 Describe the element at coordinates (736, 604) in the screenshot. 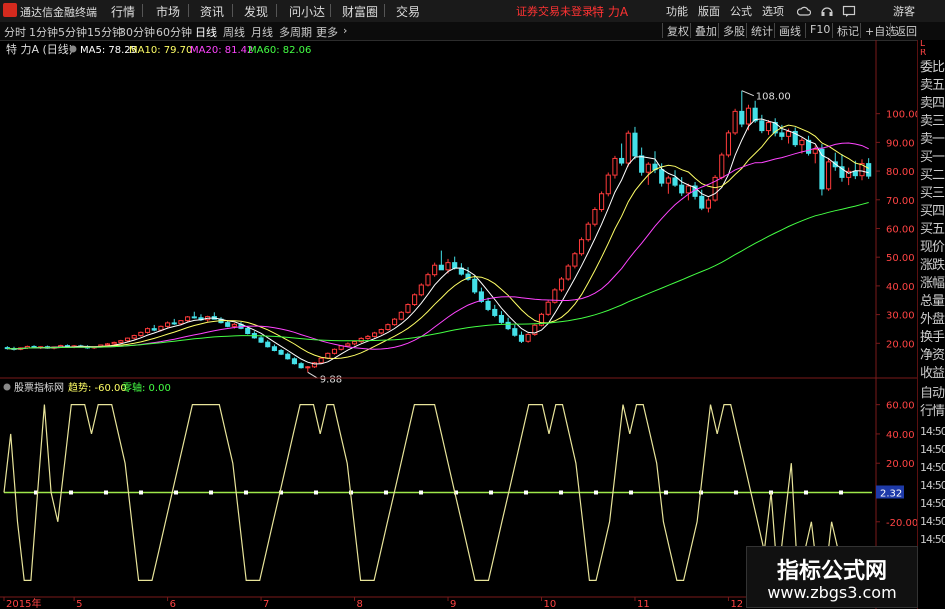

I see `date-label: 12` at that location.